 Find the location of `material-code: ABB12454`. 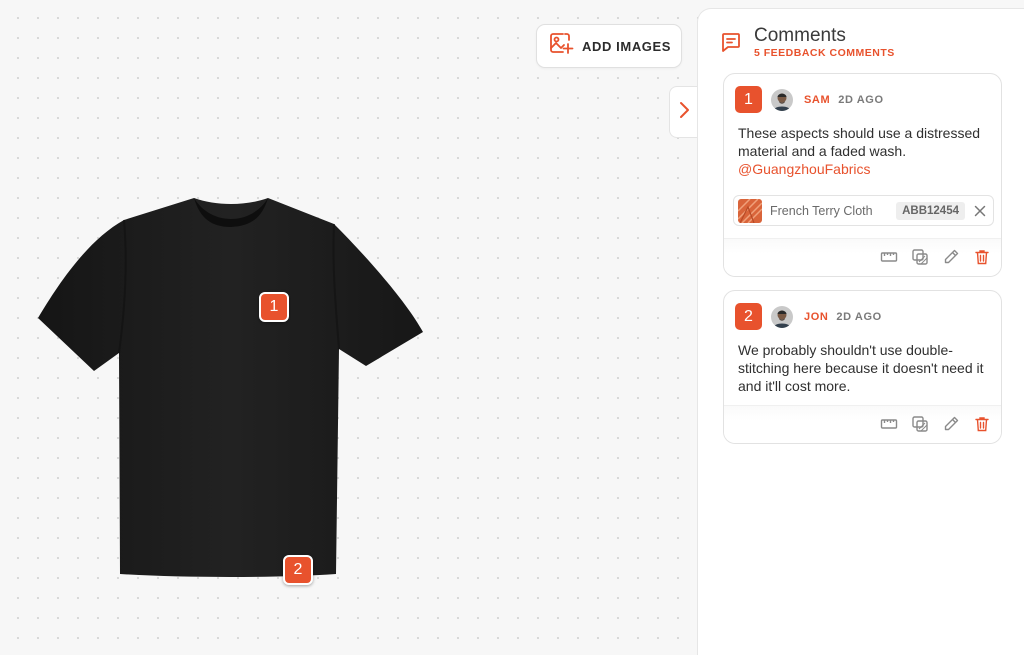

material-code: ABB12454 is located at coordinates (930, 210).